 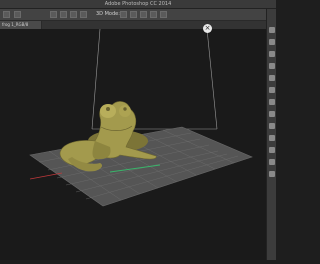 I want to click on roll-3d-icon, so click(x=133, y=14).